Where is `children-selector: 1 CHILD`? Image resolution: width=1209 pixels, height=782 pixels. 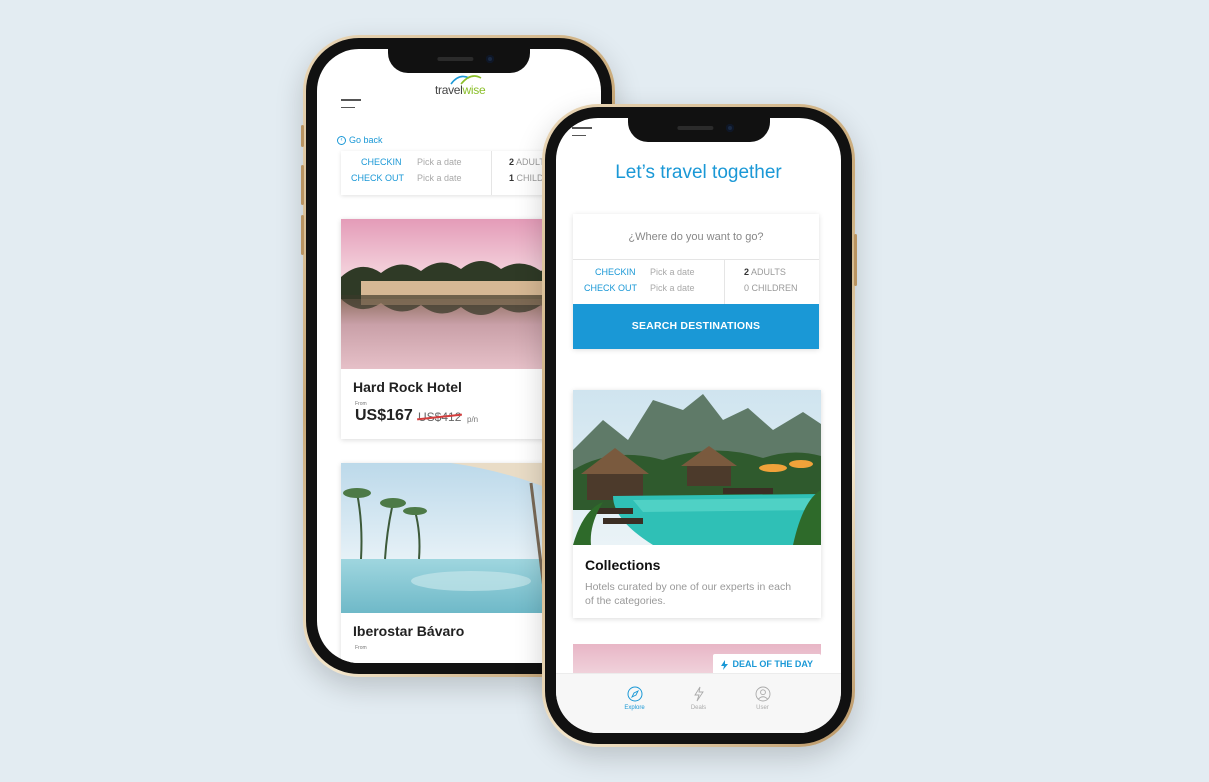
children-selector: 1 CHILD is located at coordinates (526, 178).